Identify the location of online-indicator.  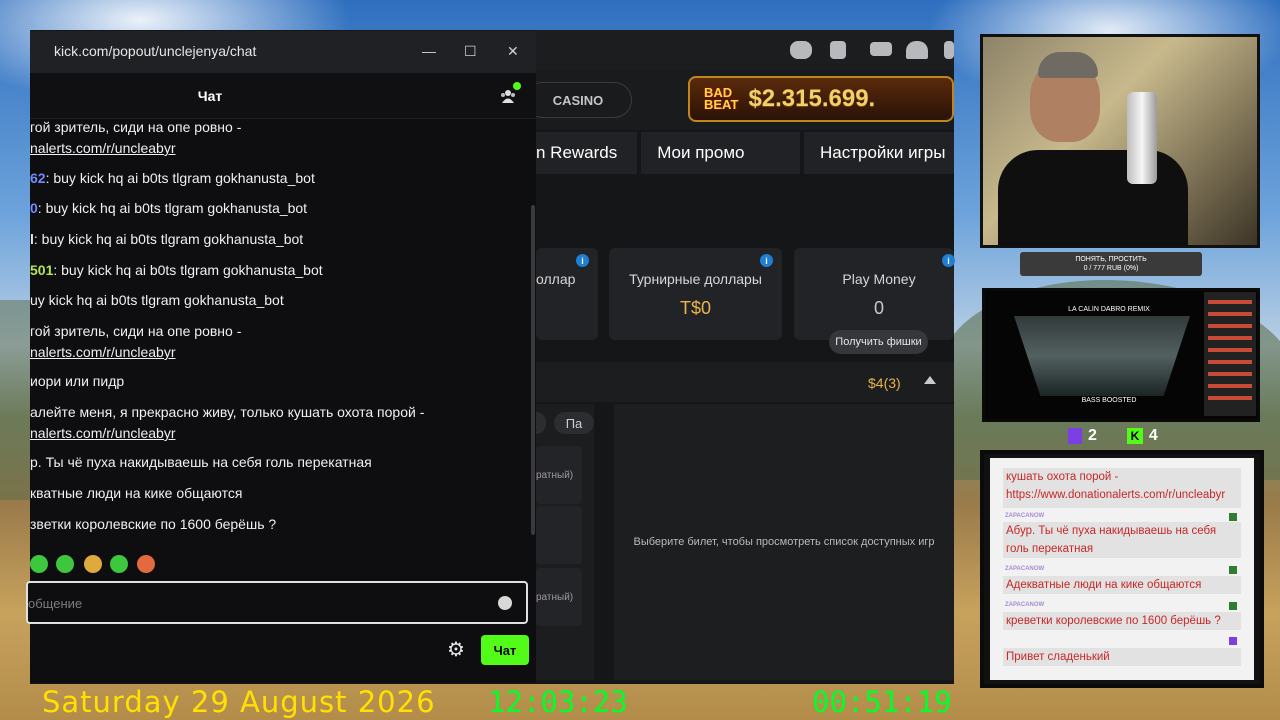
(517, 86).